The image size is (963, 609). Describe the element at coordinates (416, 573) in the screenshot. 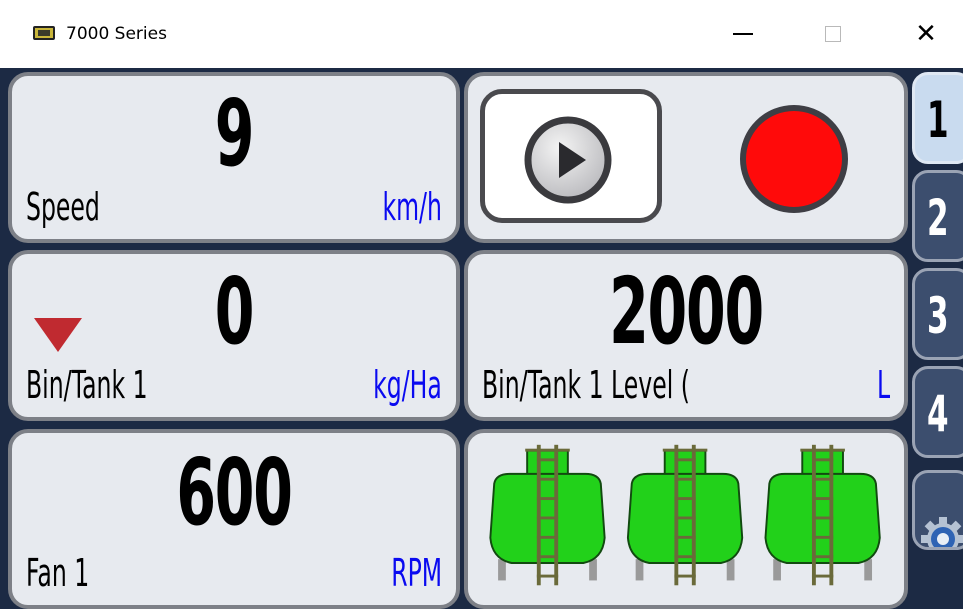

I see `fan-unit: RPM` at that location.